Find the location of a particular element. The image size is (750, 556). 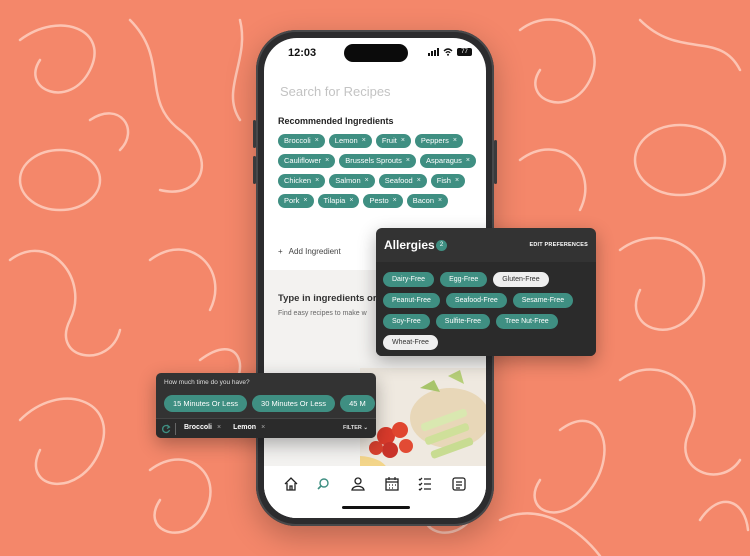

allergy-chip: Egg-Free is located at coordinates (464, 279).